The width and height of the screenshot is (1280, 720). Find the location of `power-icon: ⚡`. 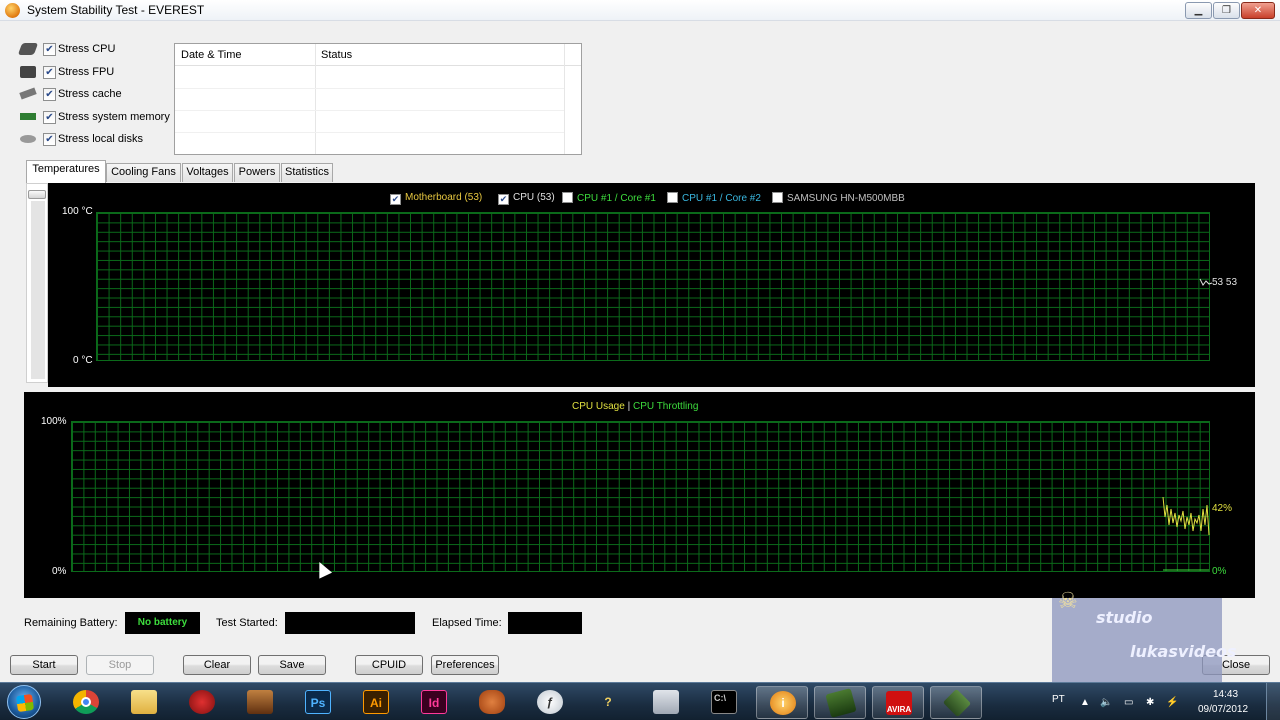

power-icon: ⚡ is located at coordinates (1172, 702).